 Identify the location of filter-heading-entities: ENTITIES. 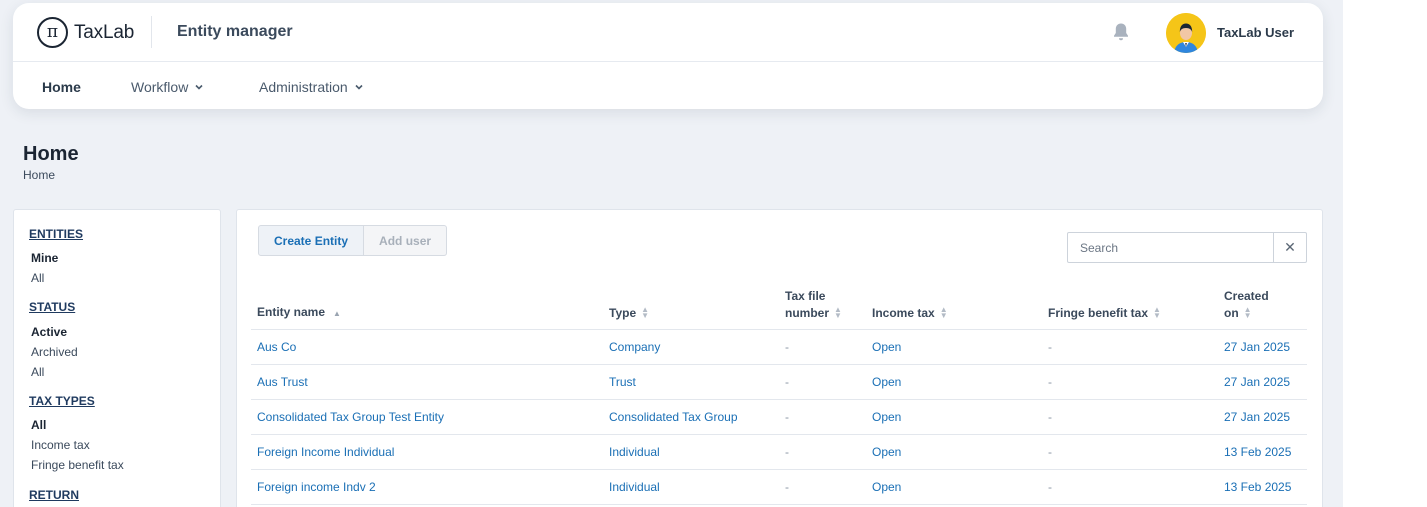
(56, 234).